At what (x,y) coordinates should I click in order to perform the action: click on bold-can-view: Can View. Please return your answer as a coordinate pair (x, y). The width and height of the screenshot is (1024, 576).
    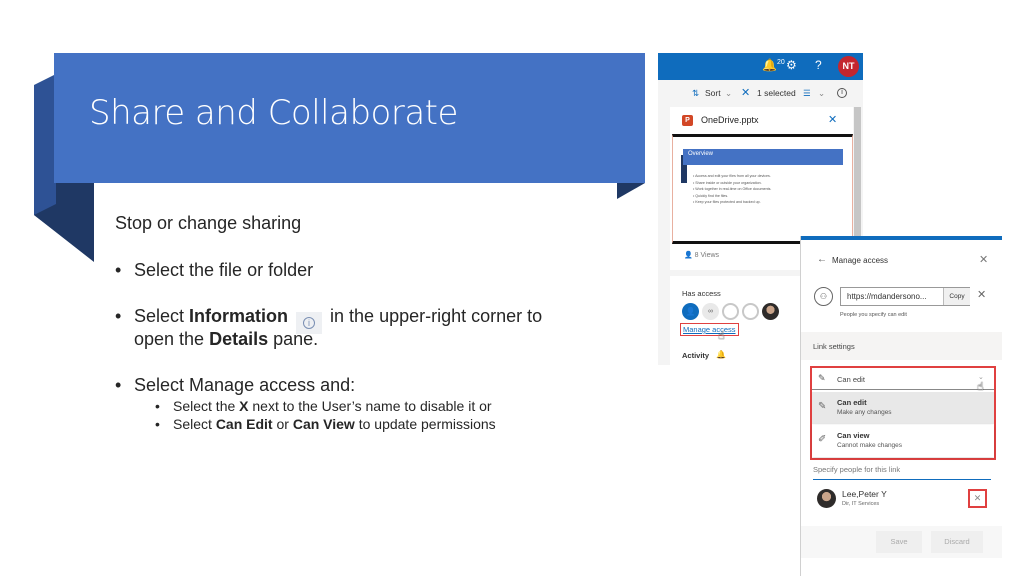
    Looking at the image, I should click on (323, 424).